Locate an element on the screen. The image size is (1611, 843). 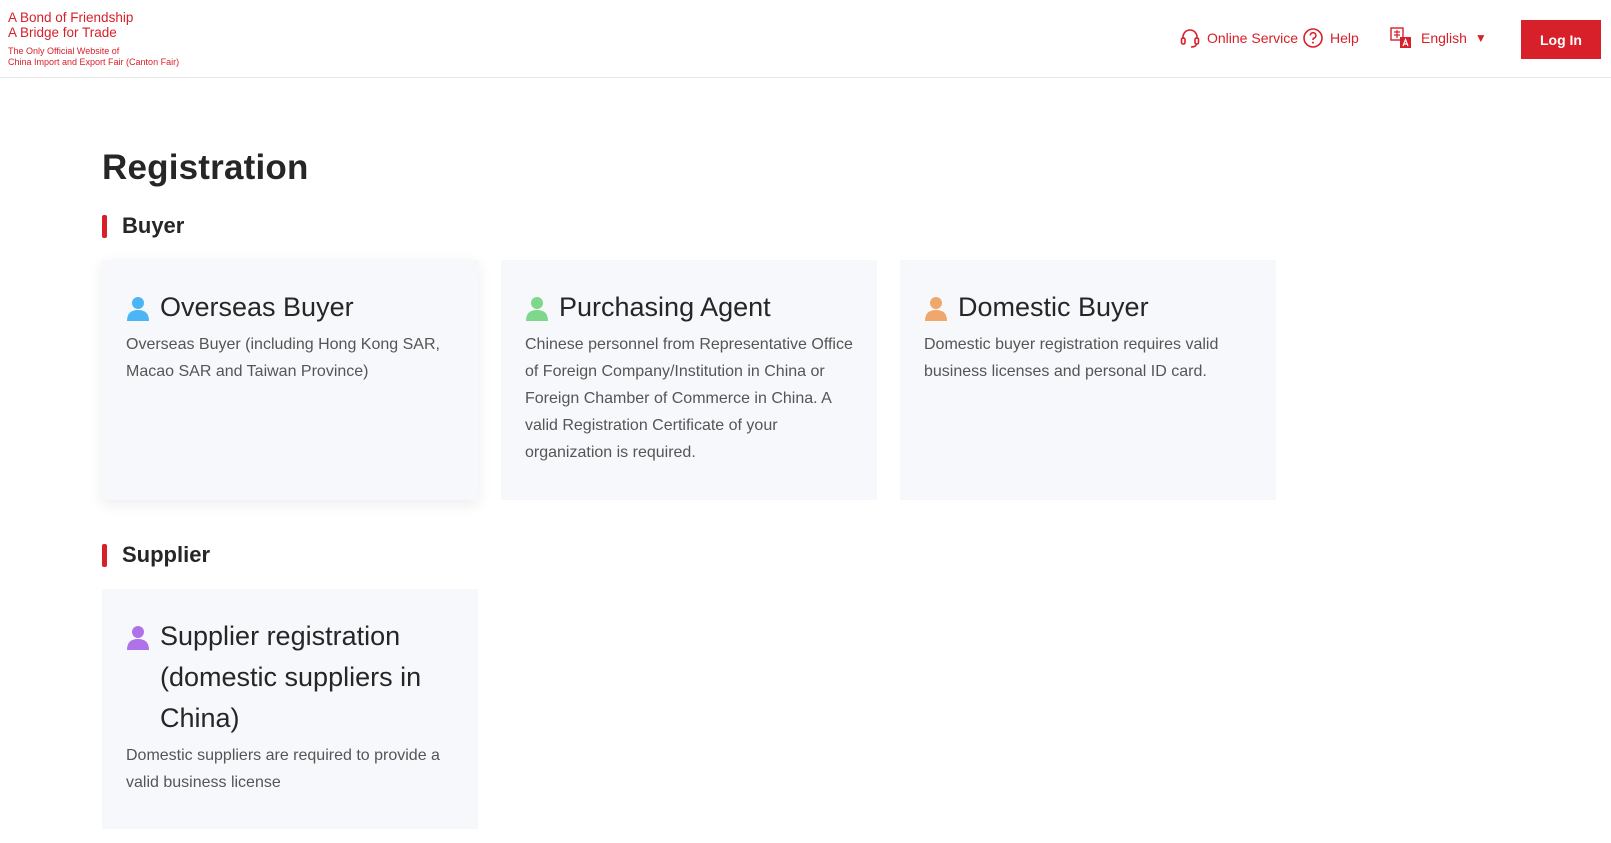
language-selector: English ▼ is located at coordinates (1438, 38).